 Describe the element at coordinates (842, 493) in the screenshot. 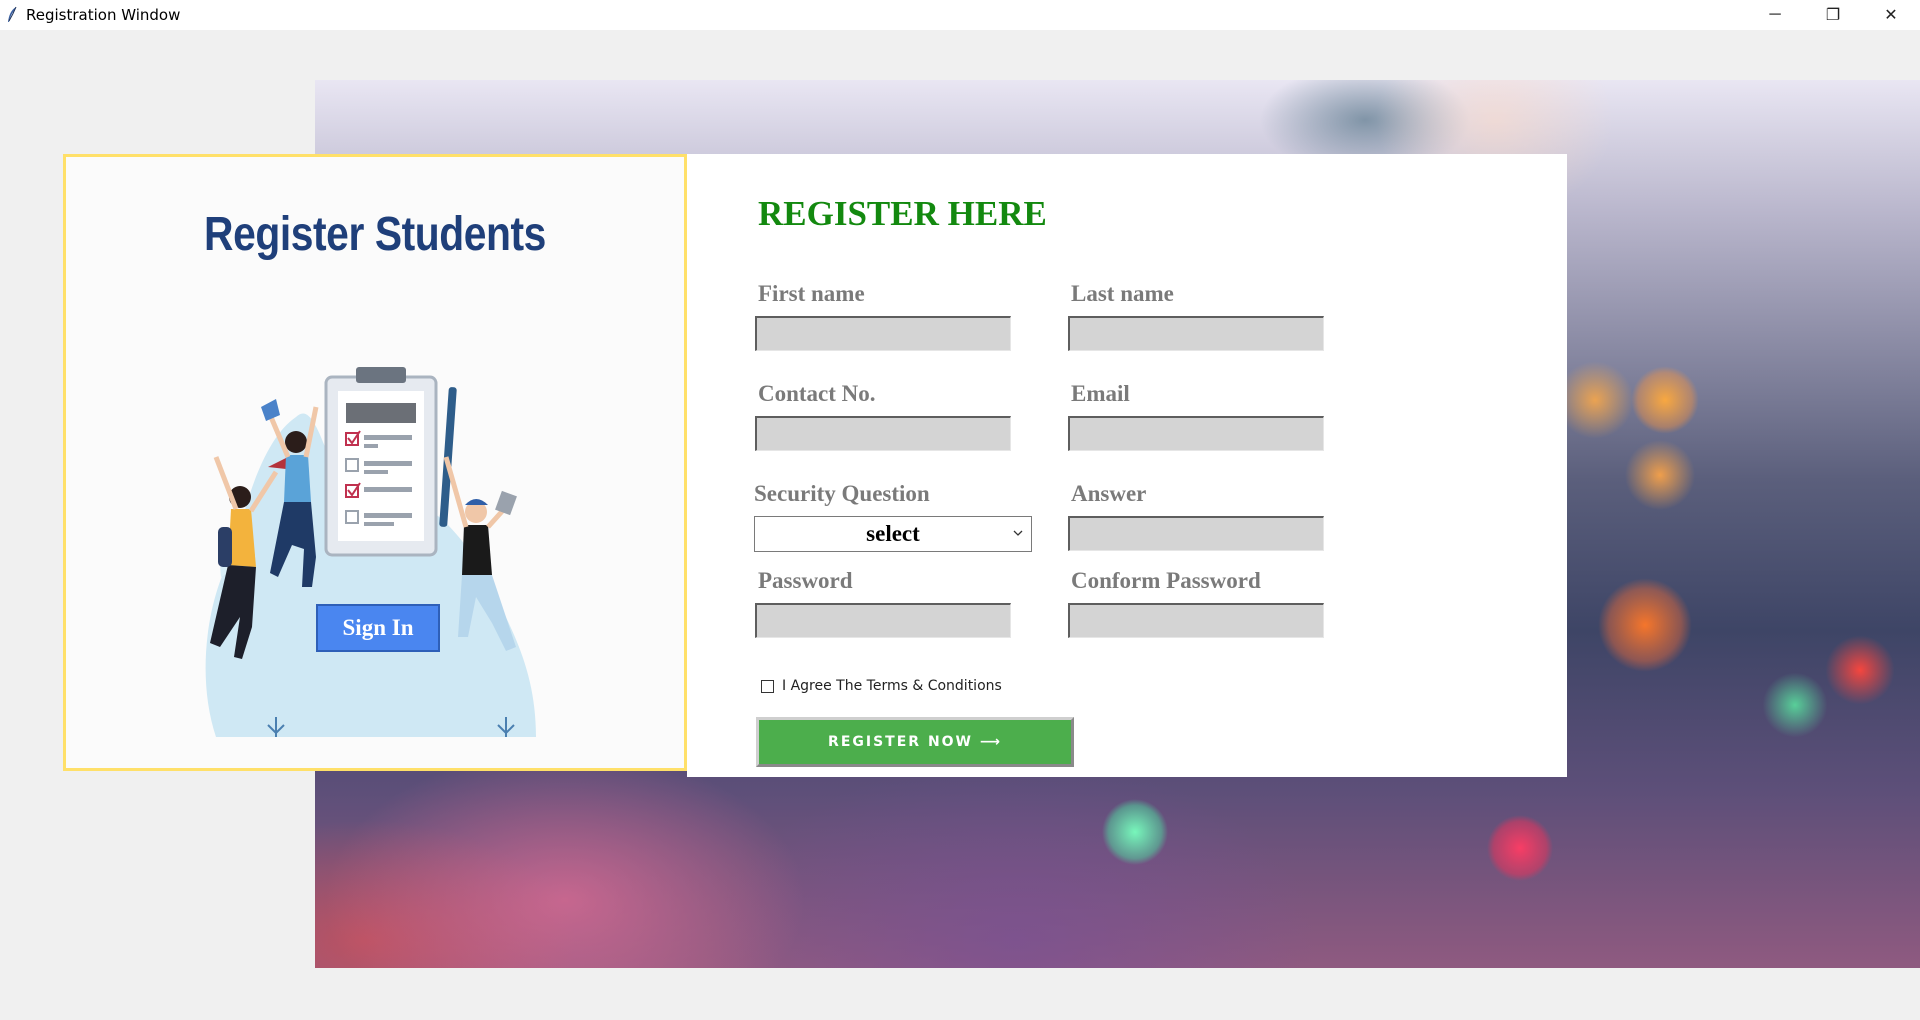

I see `security-question-label: Security Question` at that location.